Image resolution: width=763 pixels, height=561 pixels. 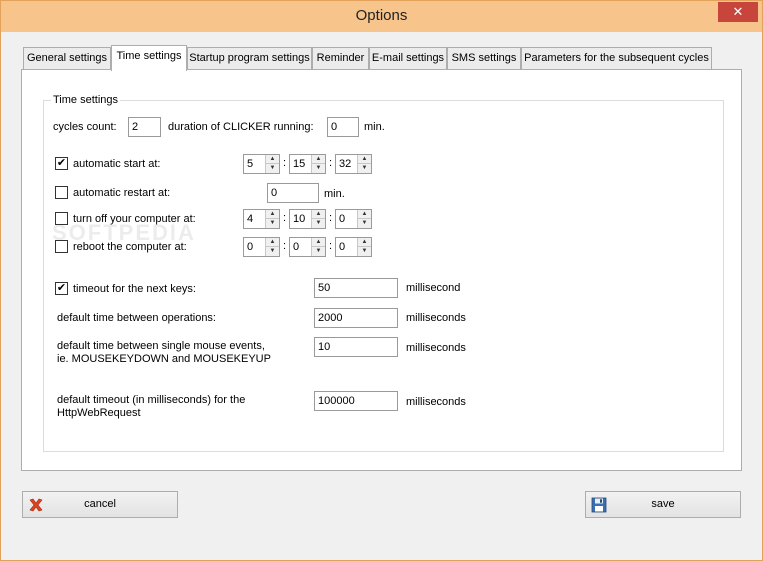 I want to click on tab-general-settings: General settings, so click(x=67, y=58).